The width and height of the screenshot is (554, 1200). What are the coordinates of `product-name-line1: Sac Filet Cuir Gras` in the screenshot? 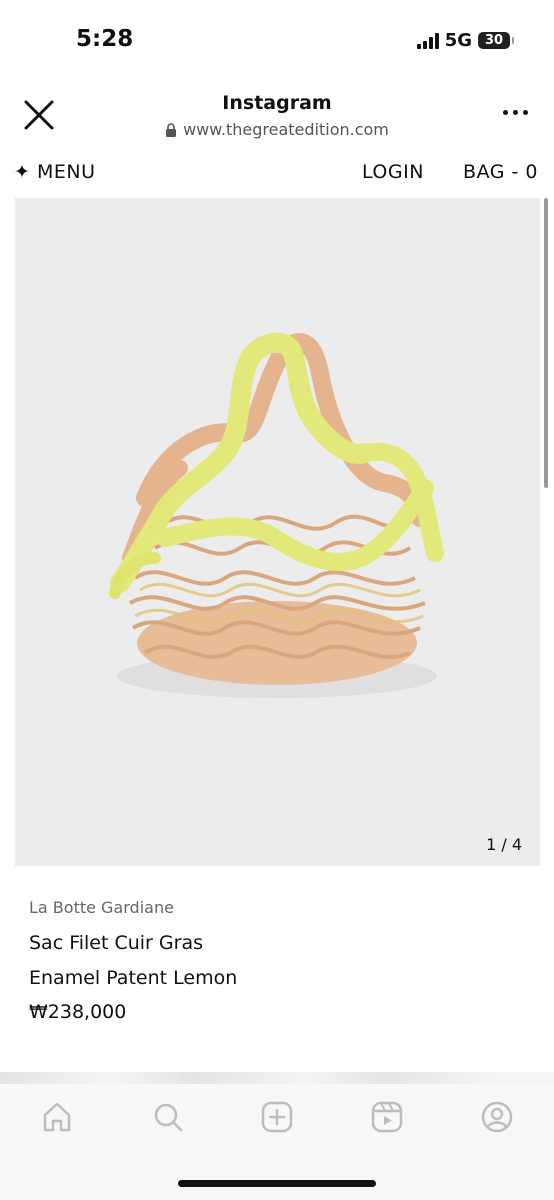 It's located at (116, 943).